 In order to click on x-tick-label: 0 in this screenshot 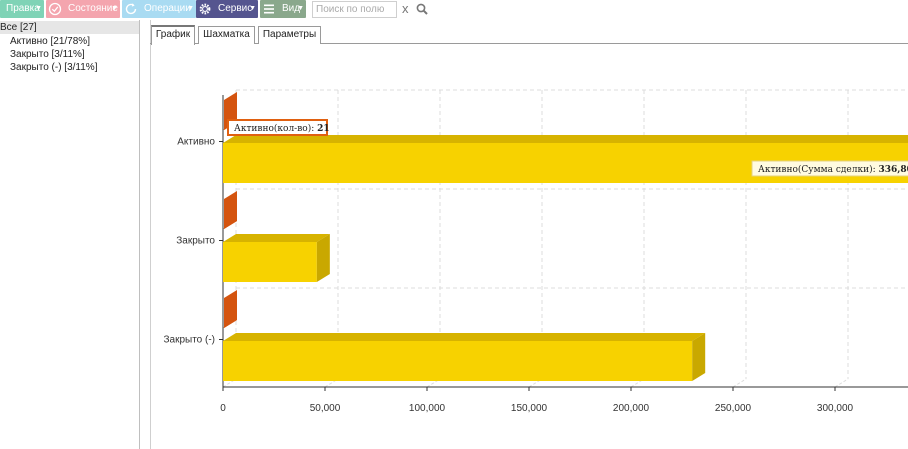, I will do `click(223, 408)`.